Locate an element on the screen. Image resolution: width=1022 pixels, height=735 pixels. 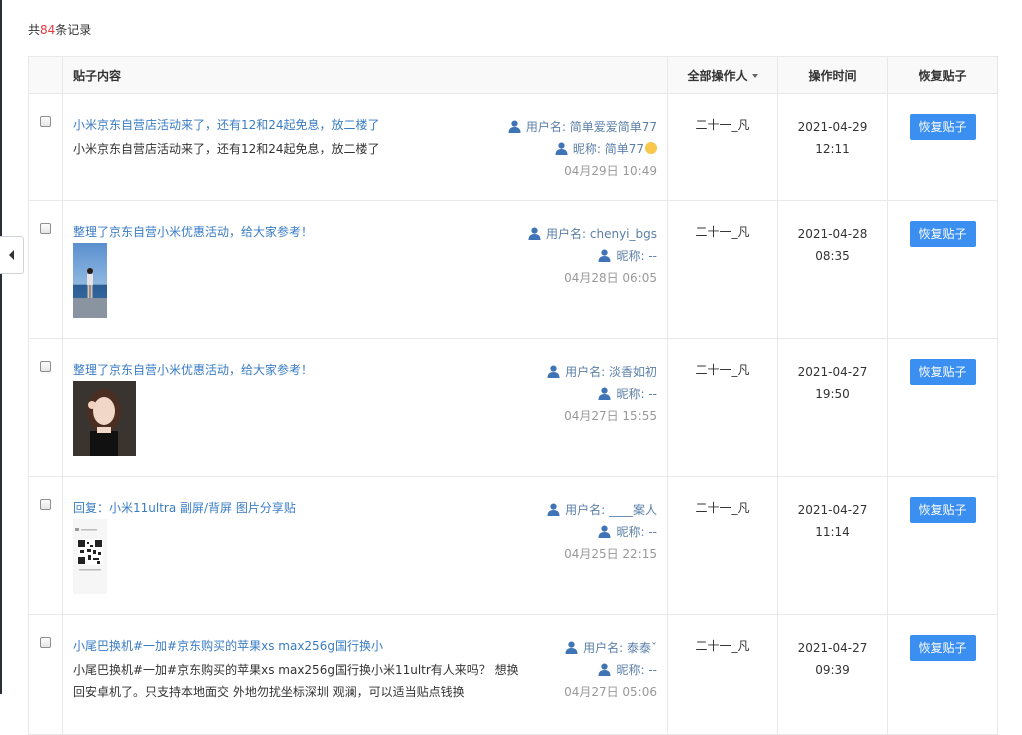
sidebar-collapse-toggle is located at coordinates (12, 255).